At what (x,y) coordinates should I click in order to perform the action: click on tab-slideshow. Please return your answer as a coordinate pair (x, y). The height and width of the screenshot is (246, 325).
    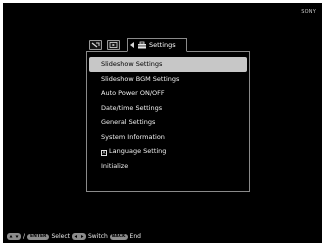
    Looking at the image, I should click on (113, 45).